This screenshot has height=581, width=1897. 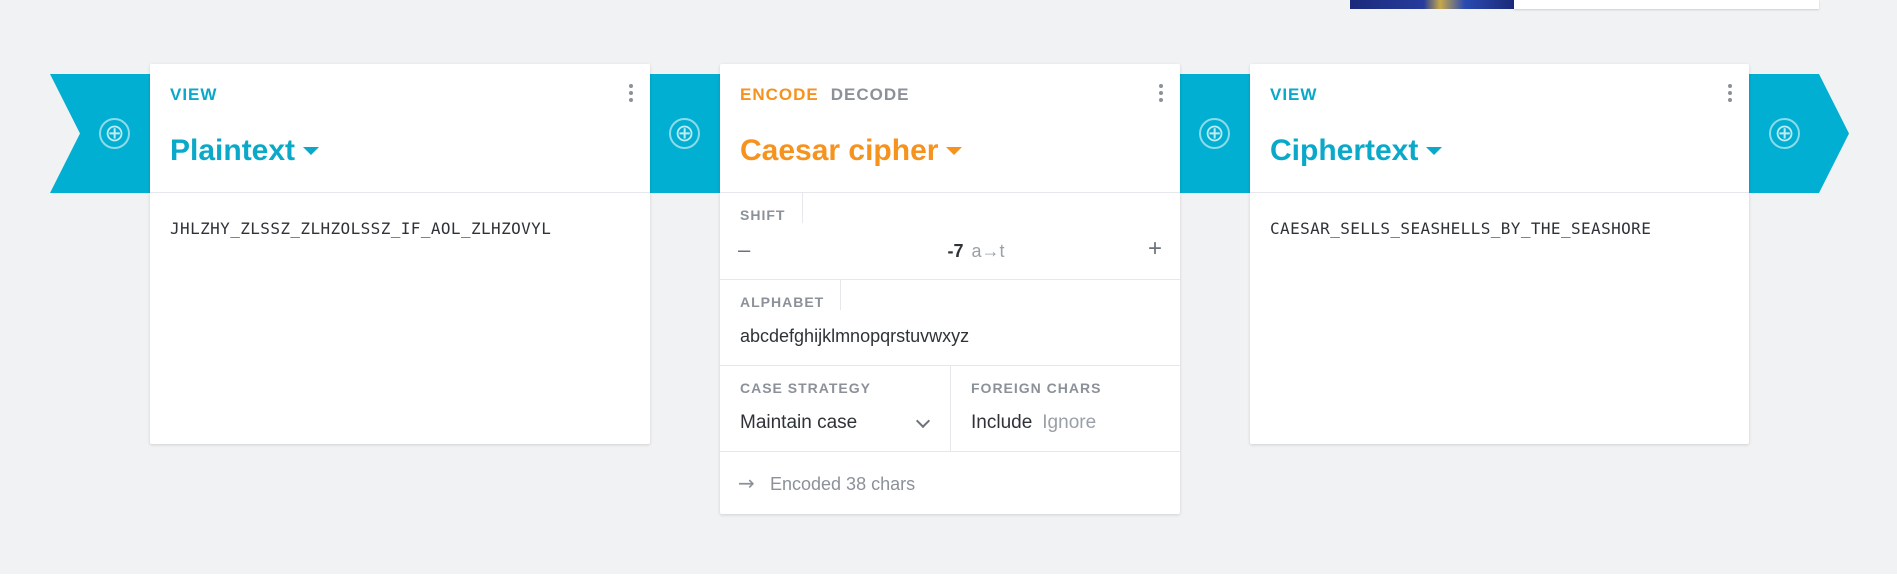 I want to click on chevron-down-icon, so click(x=923, y=421).